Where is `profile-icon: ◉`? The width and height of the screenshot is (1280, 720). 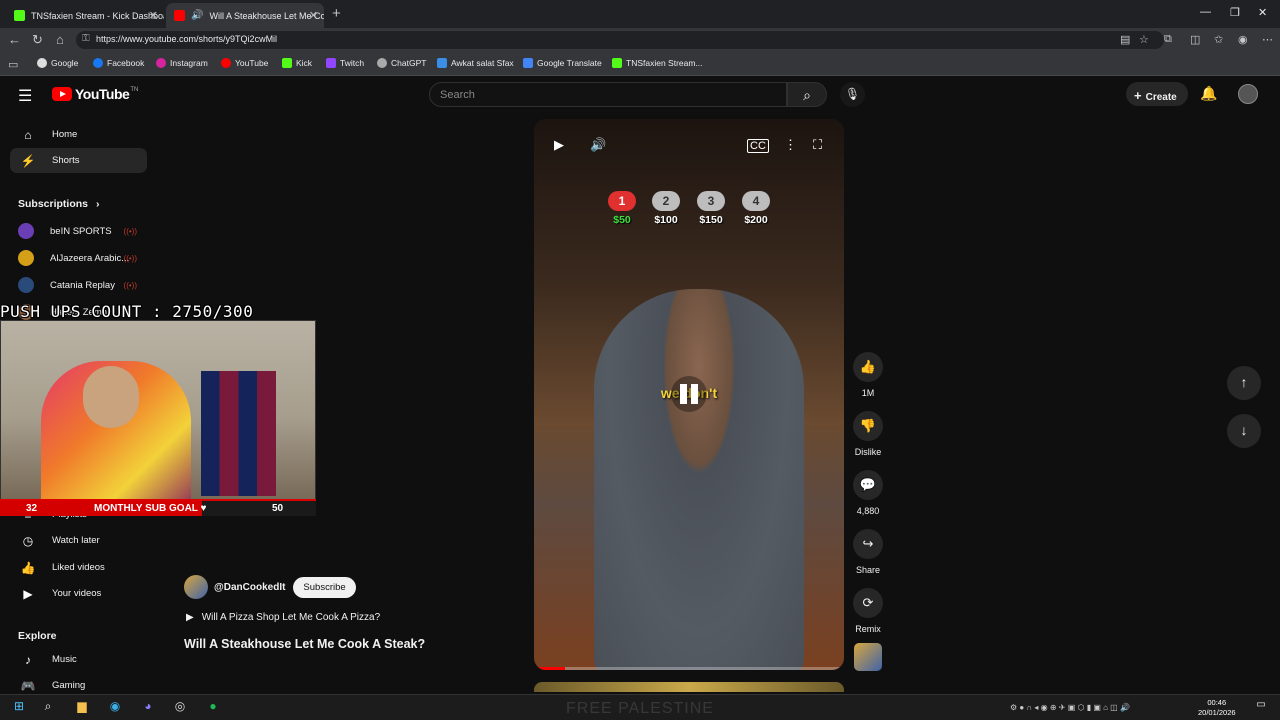
profile-icon: ◉ is located at coordinates (1243, 39).